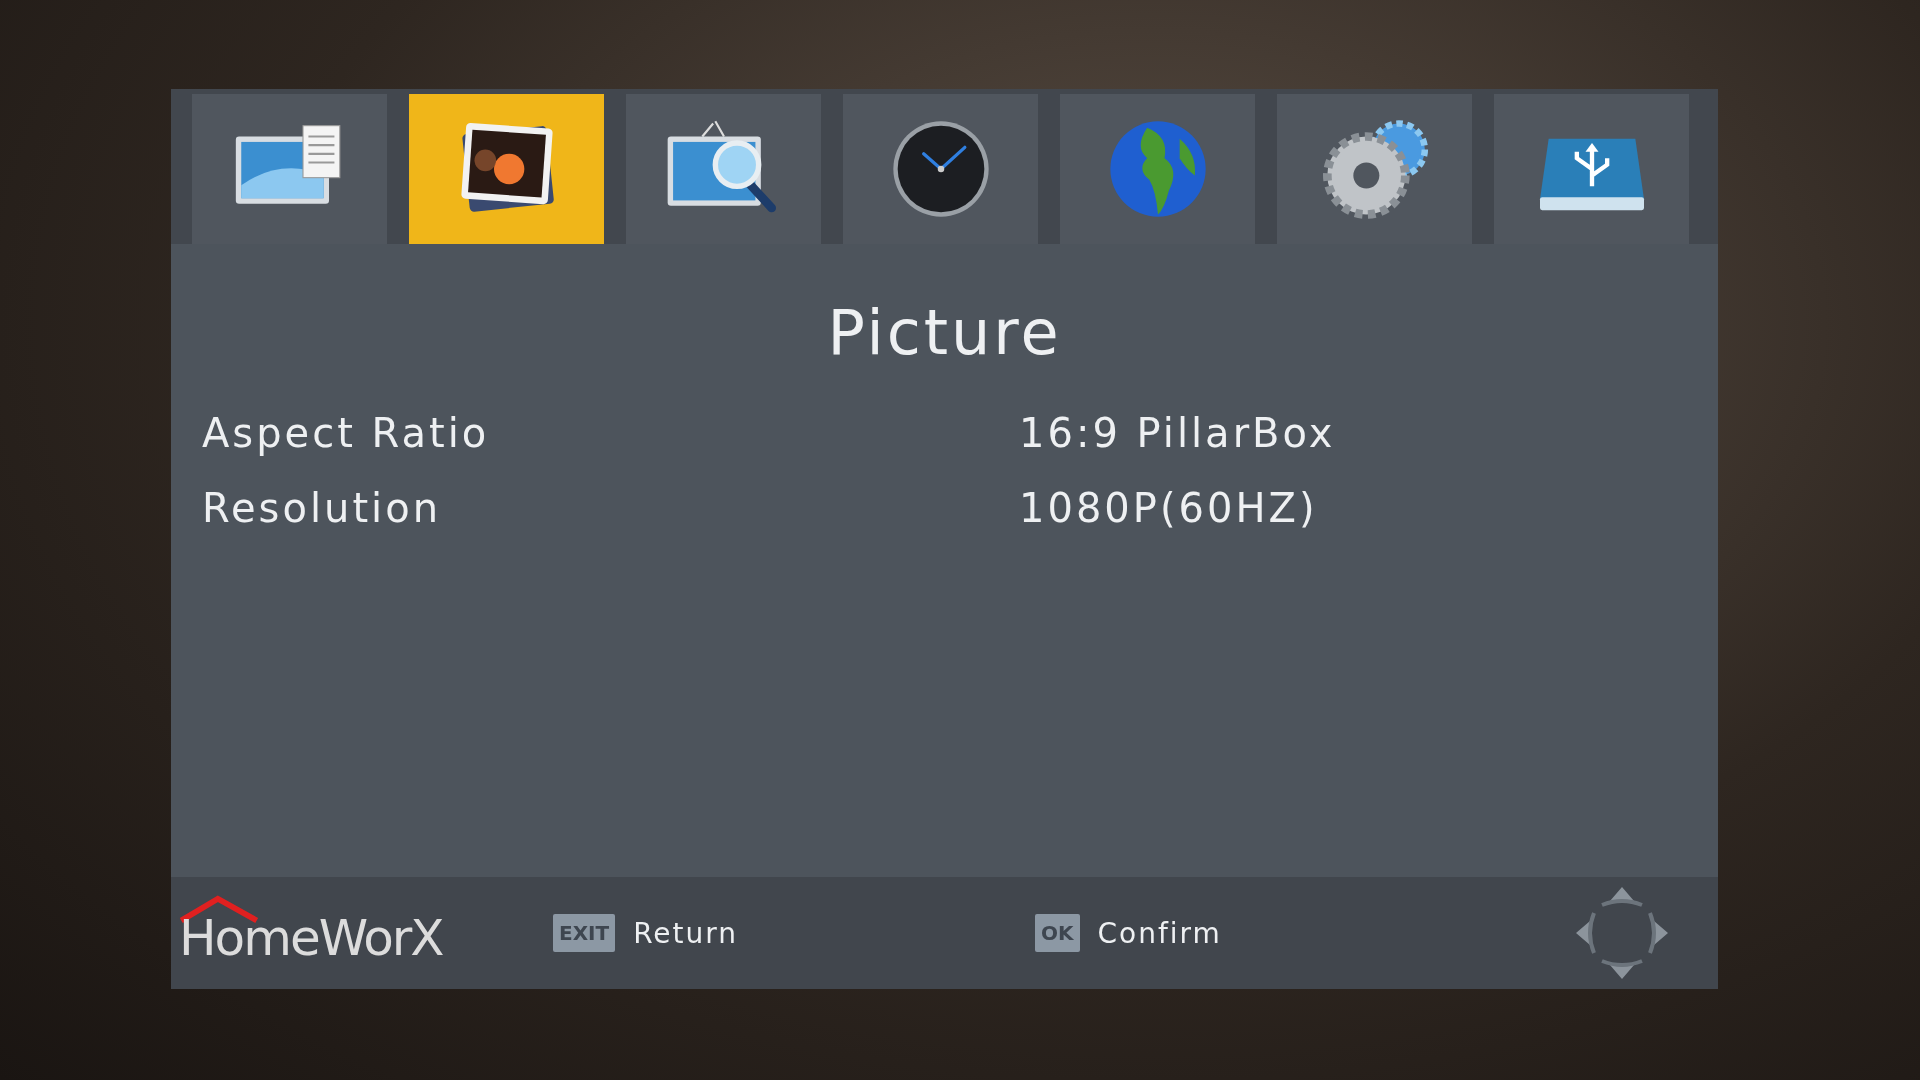 The image size is (1920, 1080). I want to click on setting-value: 1080P(60HZ), so click(1168, 507).